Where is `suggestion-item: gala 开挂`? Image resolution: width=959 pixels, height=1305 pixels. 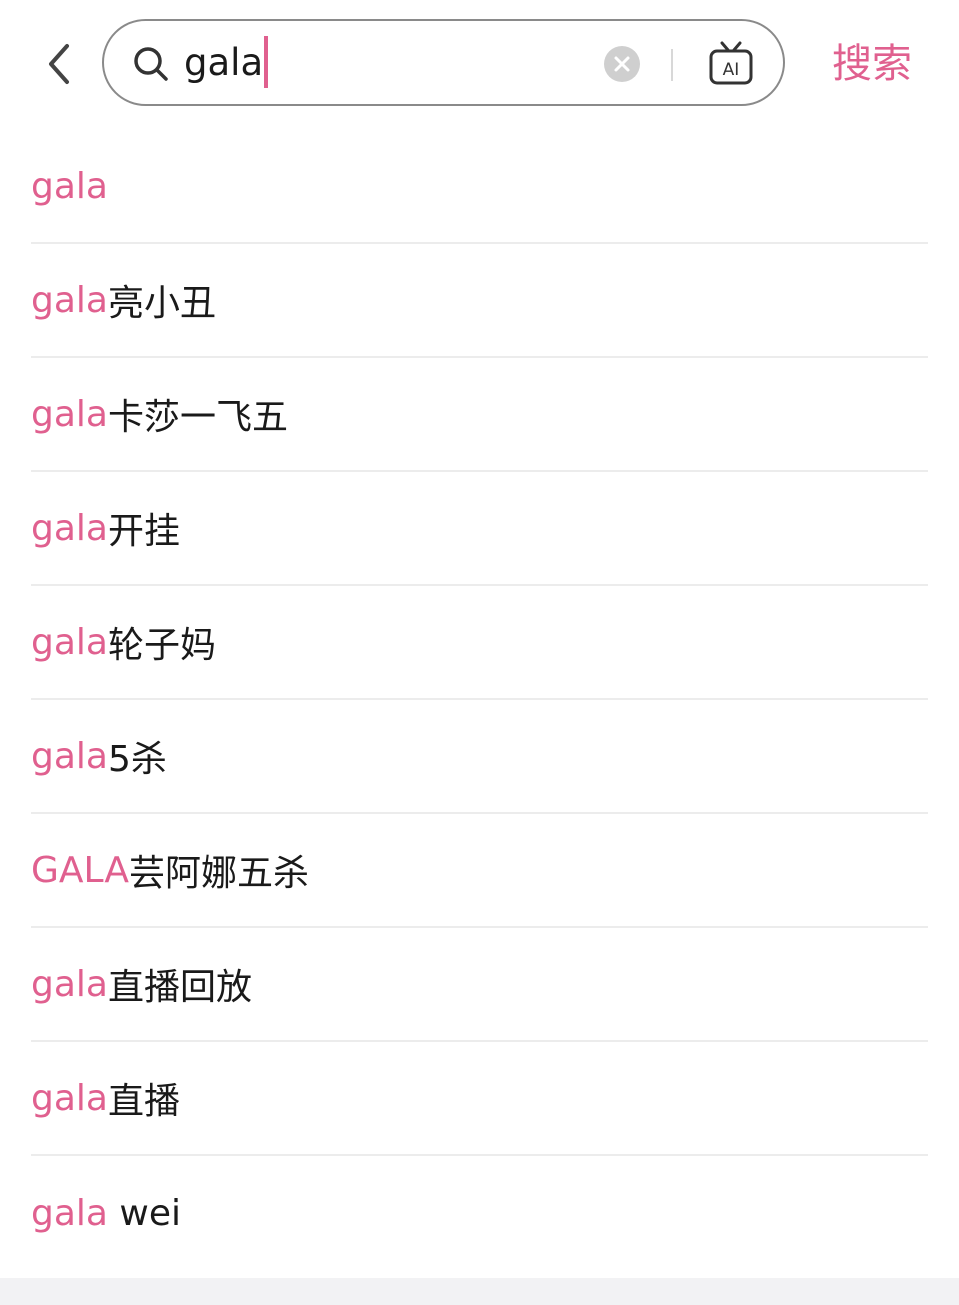 suggestion-item: gala 开挂 is located at coordinates (479, 529).